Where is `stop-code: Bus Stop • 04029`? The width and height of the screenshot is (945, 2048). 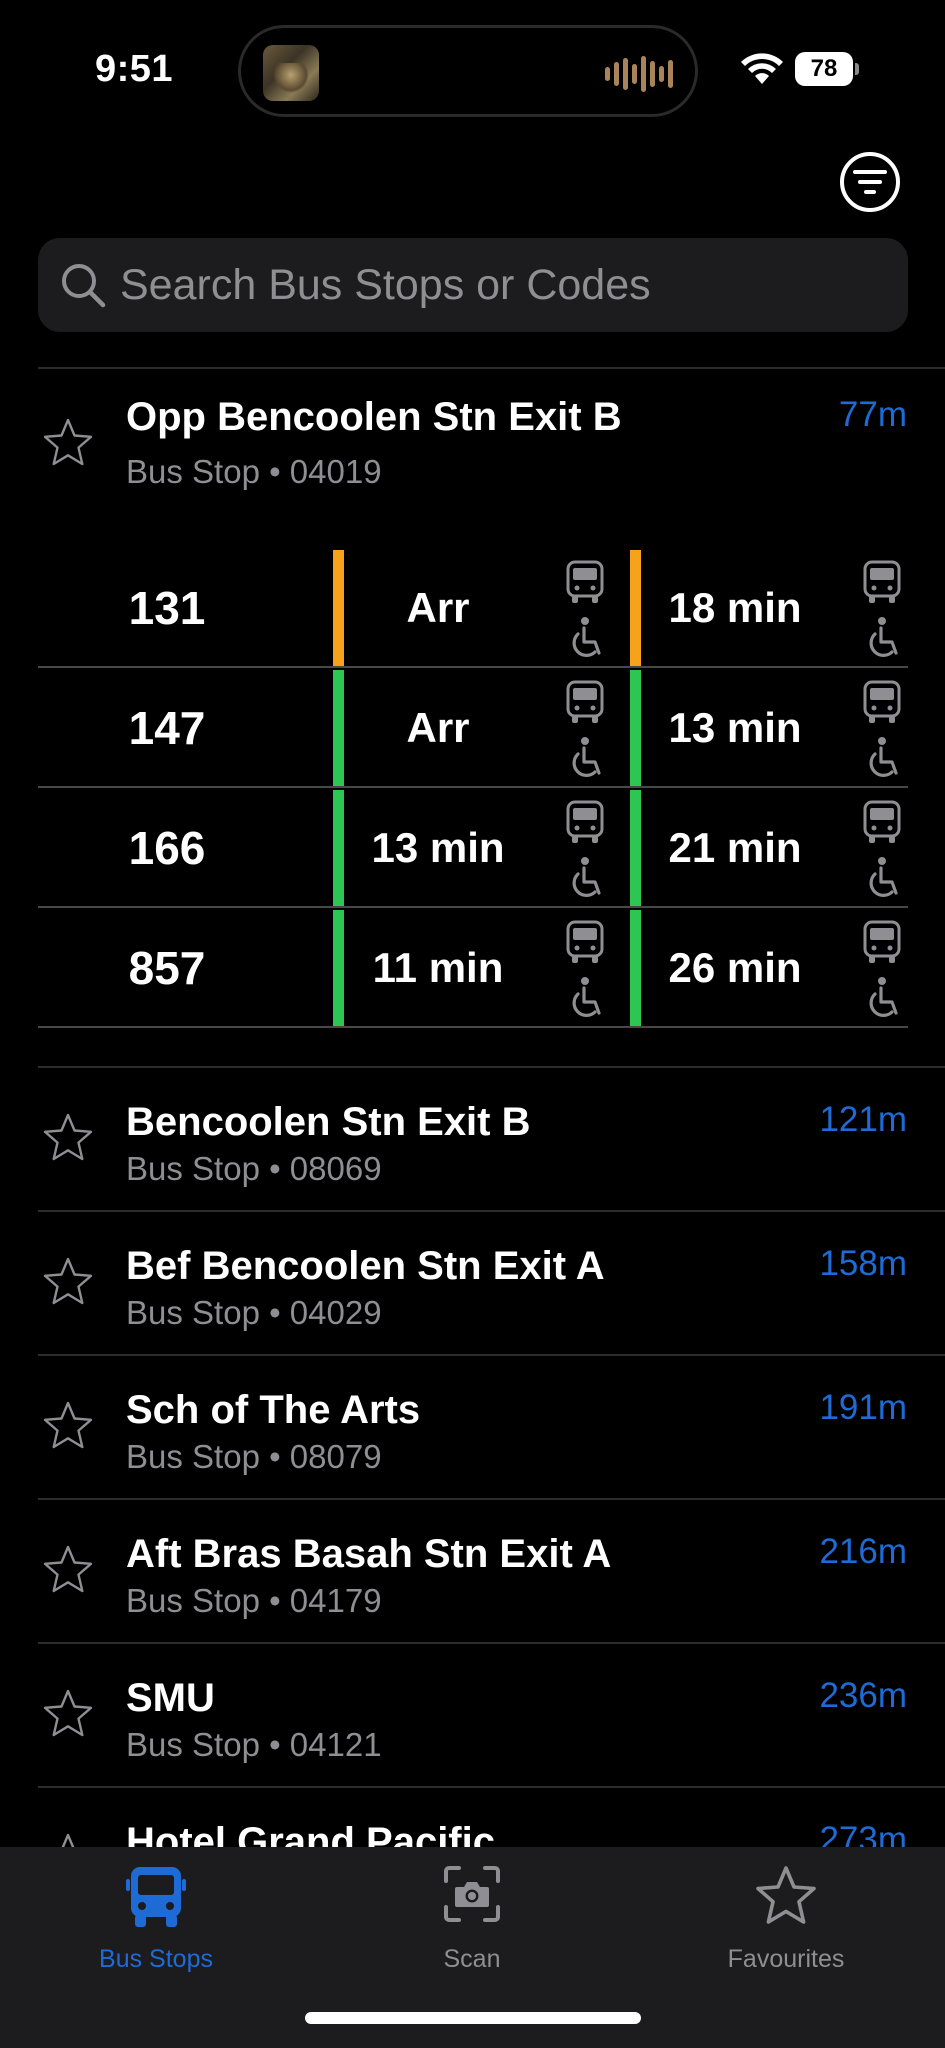
stop-code: Bus Stop • 04029 is located at coordinates (254, 1312).